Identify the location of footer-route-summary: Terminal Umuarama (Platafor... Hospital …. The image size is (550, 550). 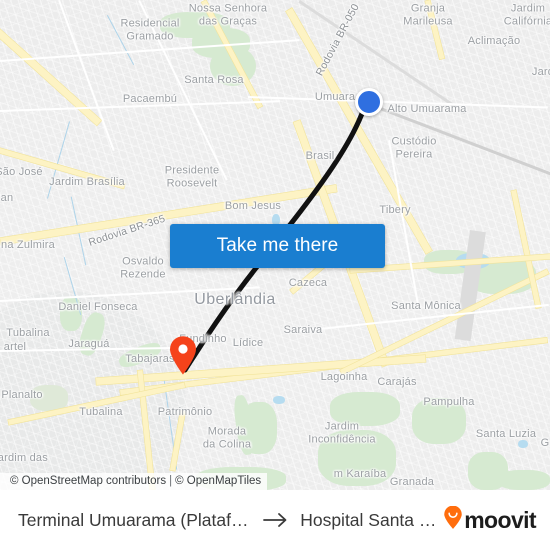
(221, 520).